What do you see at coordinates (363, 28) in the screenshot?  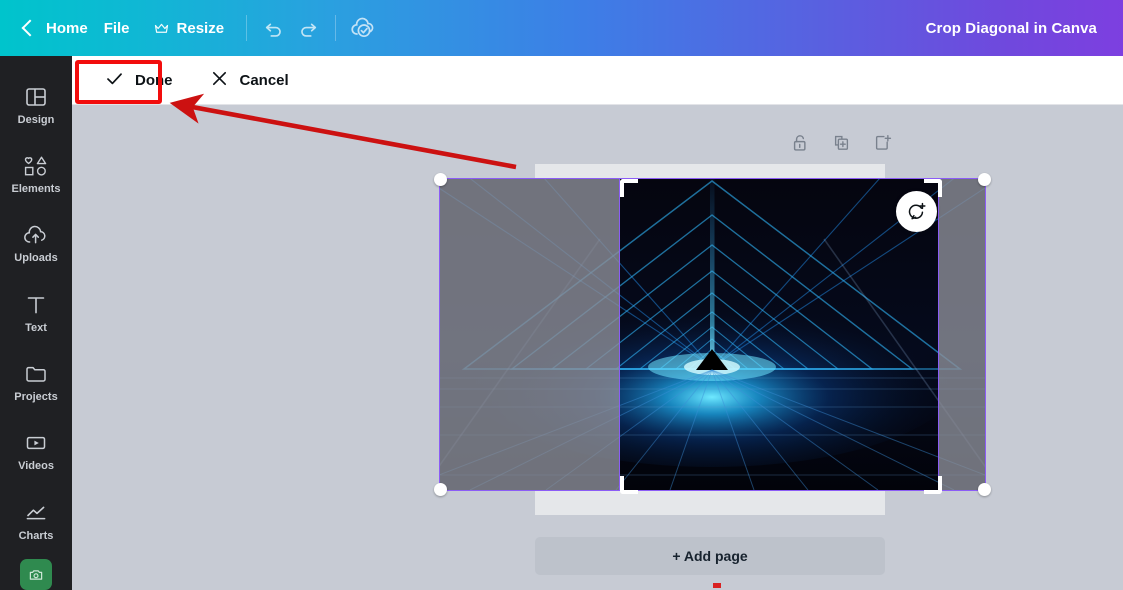 I see `cloud-check-icon` at bounding box center [363, 28].